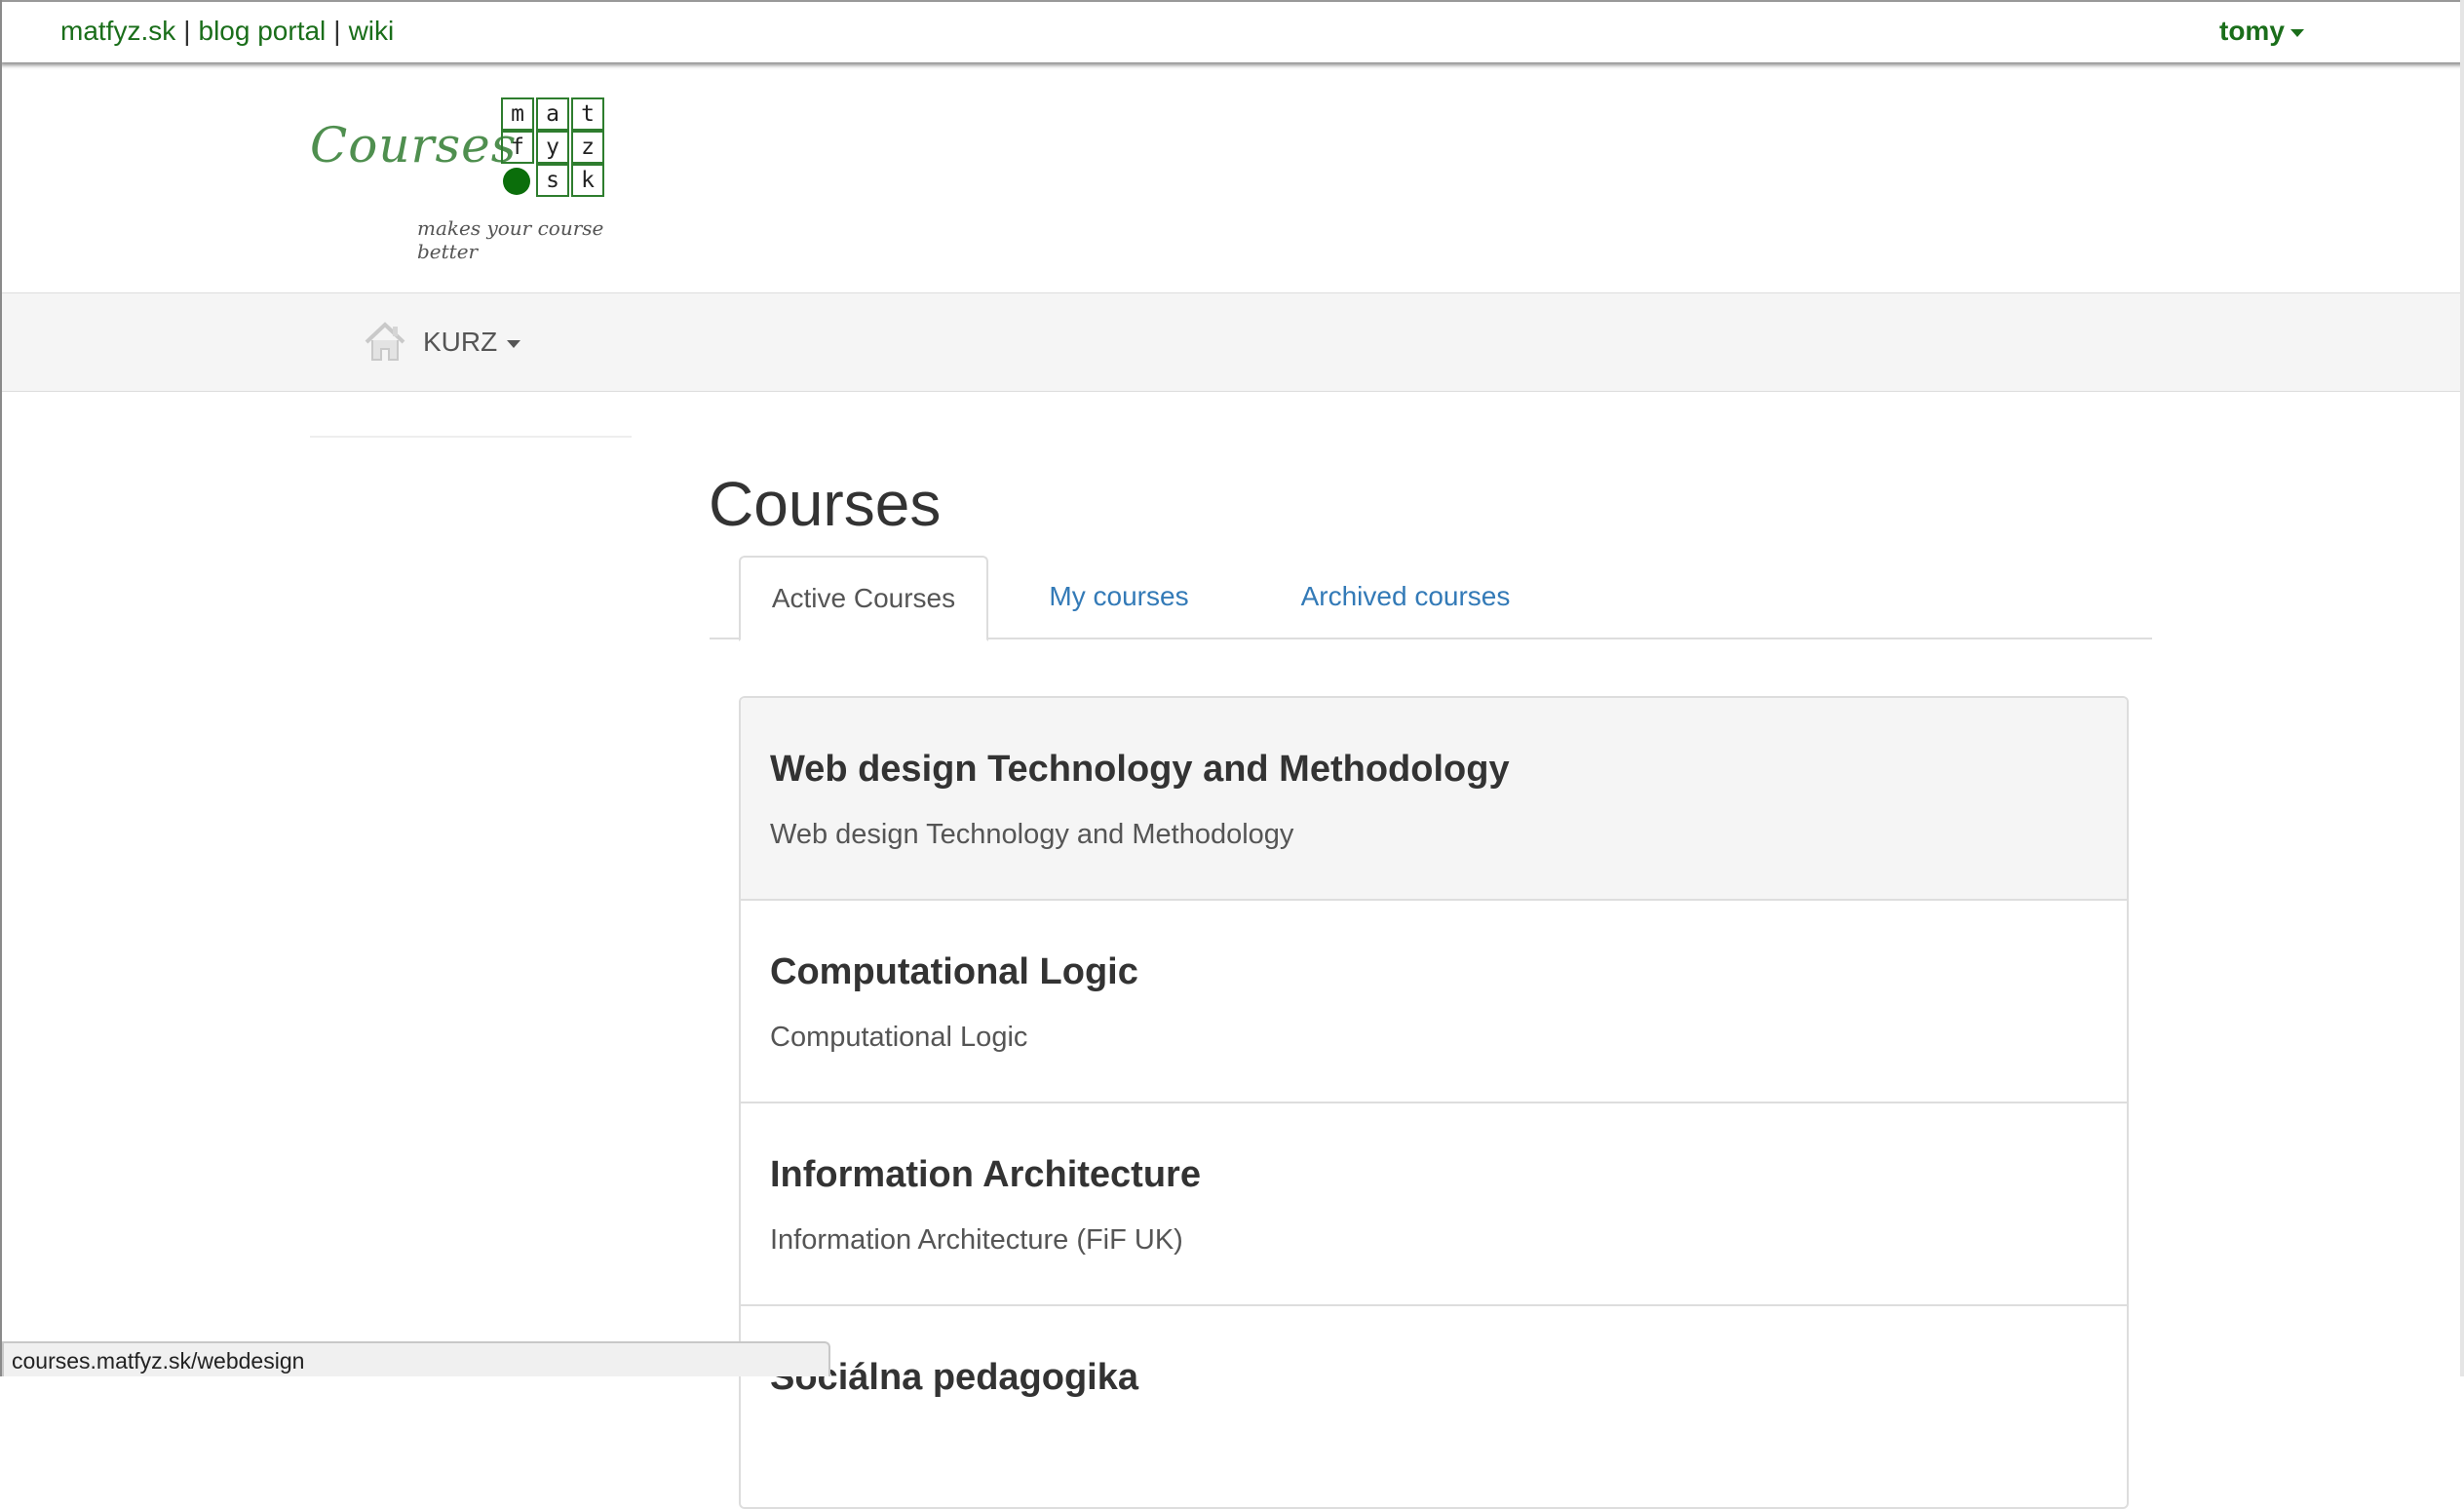 The height and width of the screenshot is (1509, 2464). What do you see at coordinates (1434, 1405) in the screenshot?
I see `course-item: Sociálna pedagogika` at bounding box center [1434, 1405].